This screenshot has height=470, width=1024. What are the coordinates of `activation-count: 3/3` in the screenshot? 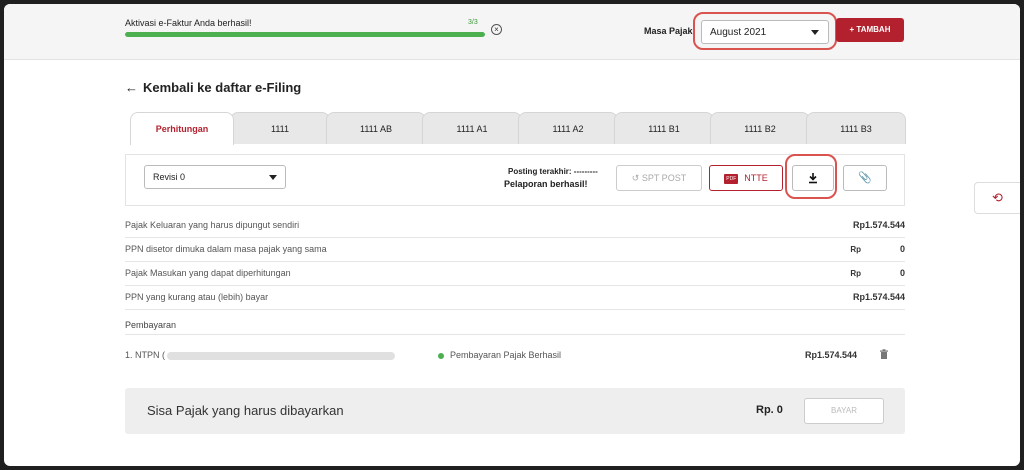 It's located at (473, 22).